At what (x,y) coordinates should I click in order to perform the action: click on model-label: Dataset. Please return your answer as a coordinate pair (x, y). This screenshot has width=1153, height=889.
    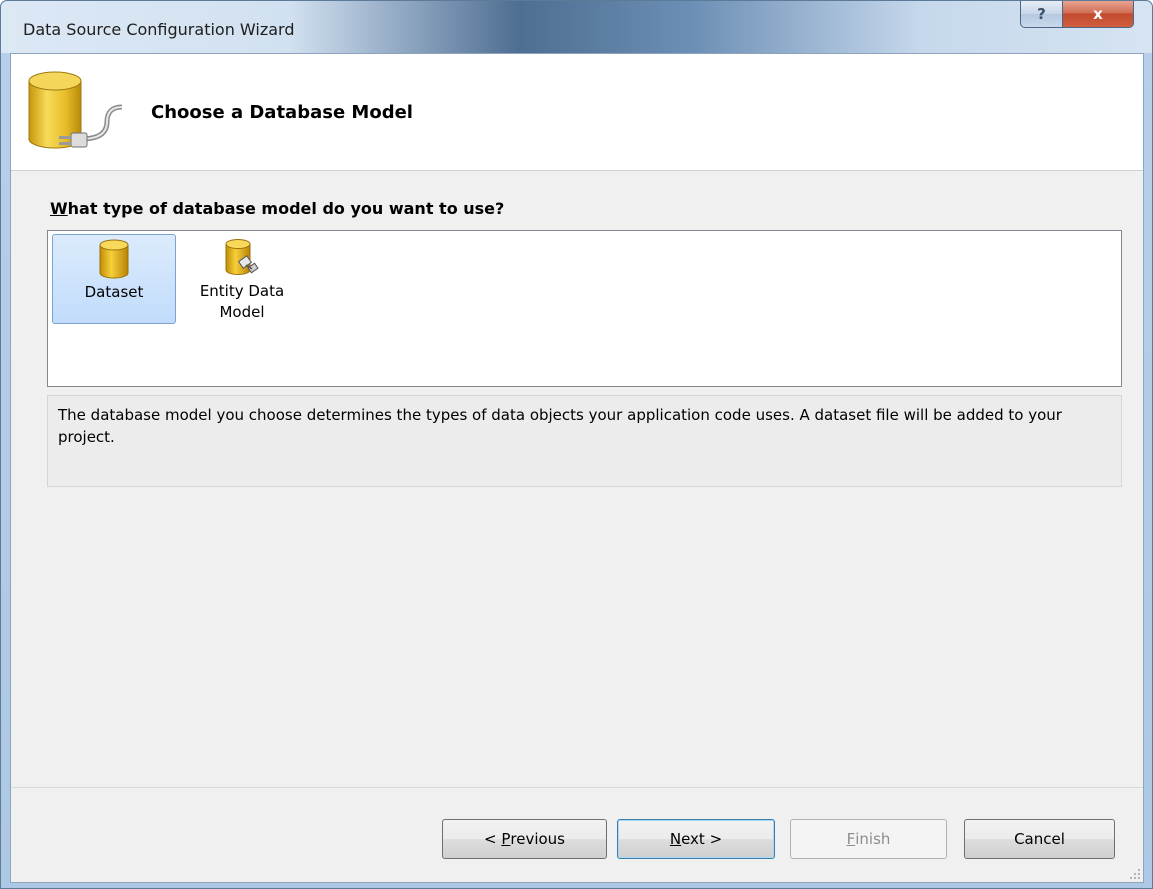
    Looking at the image, I should click on (114, 292).